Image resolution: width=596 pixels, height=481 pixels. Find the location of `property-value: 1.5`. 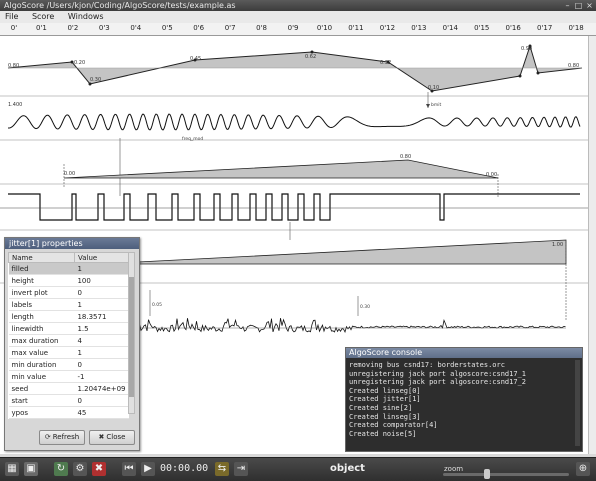

property-value: 1.5 is located at coordinates (101, 328).